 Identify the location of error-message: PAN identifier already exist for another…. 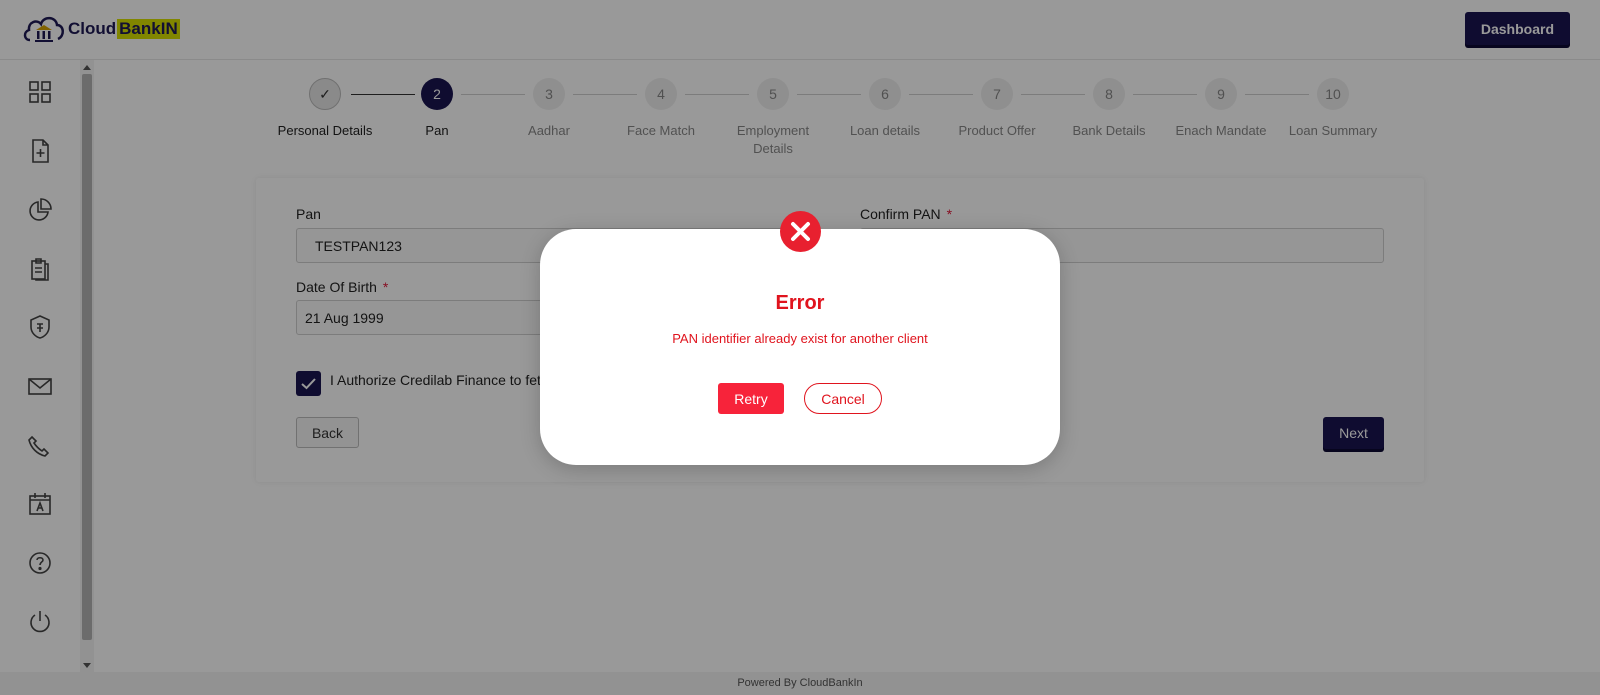
(800, 338).